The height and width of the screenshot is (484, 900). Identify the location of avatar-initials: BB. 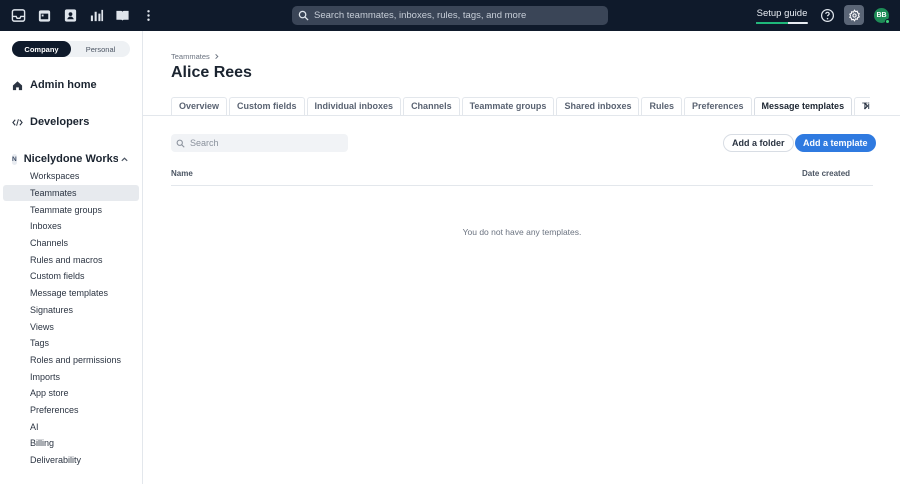
(881, 15).